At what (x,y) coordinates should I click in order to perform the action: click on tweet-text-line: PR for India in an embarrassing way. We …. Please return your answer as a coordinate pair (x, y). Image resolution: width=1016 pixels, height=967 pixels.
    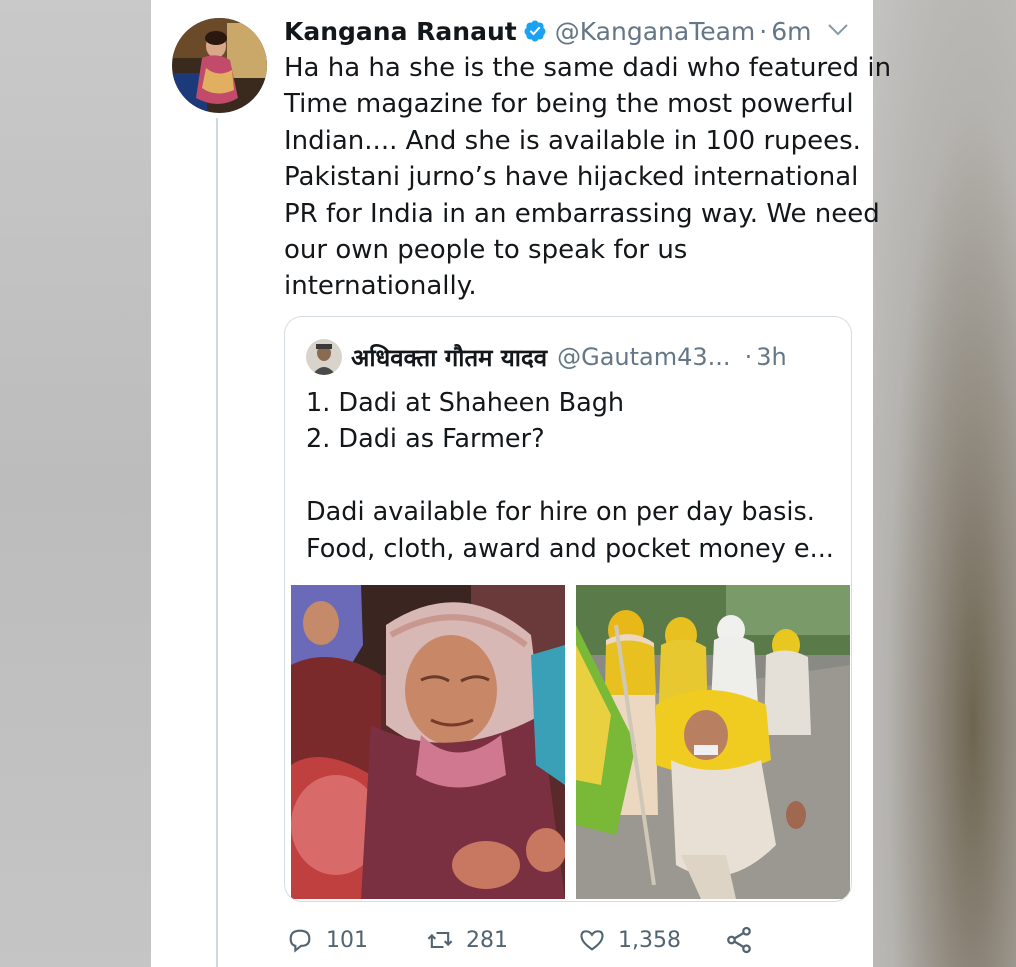
    Looking at the image, I should click on (582, 213).